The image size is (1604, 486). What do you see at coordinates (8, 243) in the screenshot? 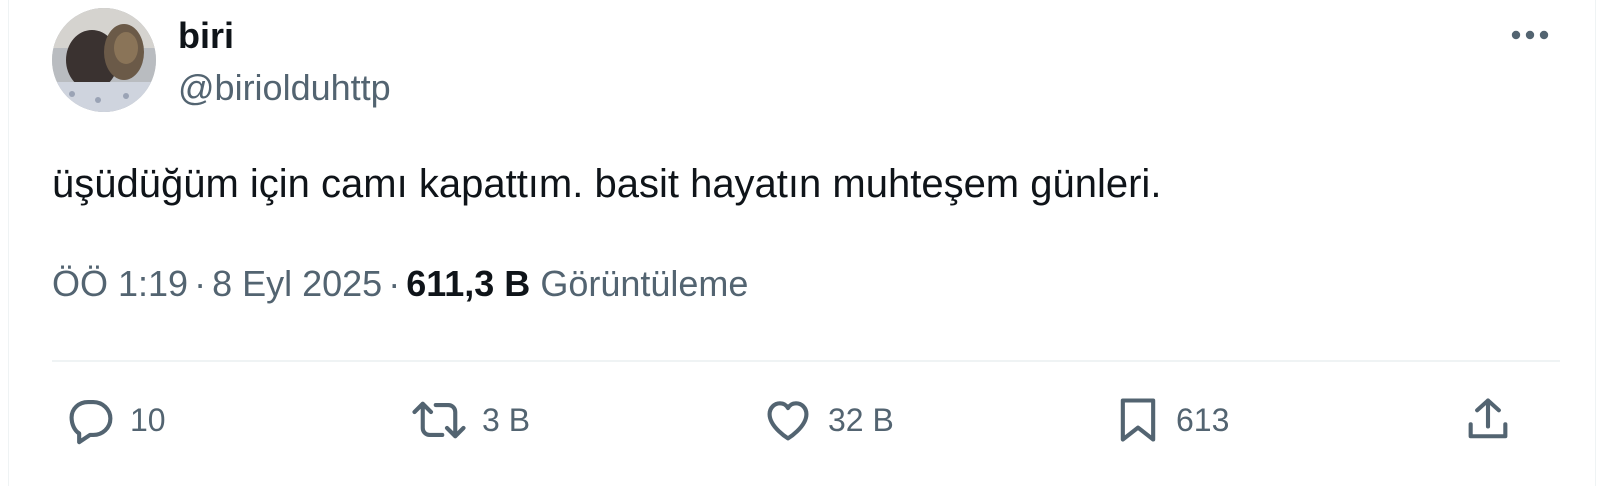
I see `card-border-left` at bounding box center [8, 243].